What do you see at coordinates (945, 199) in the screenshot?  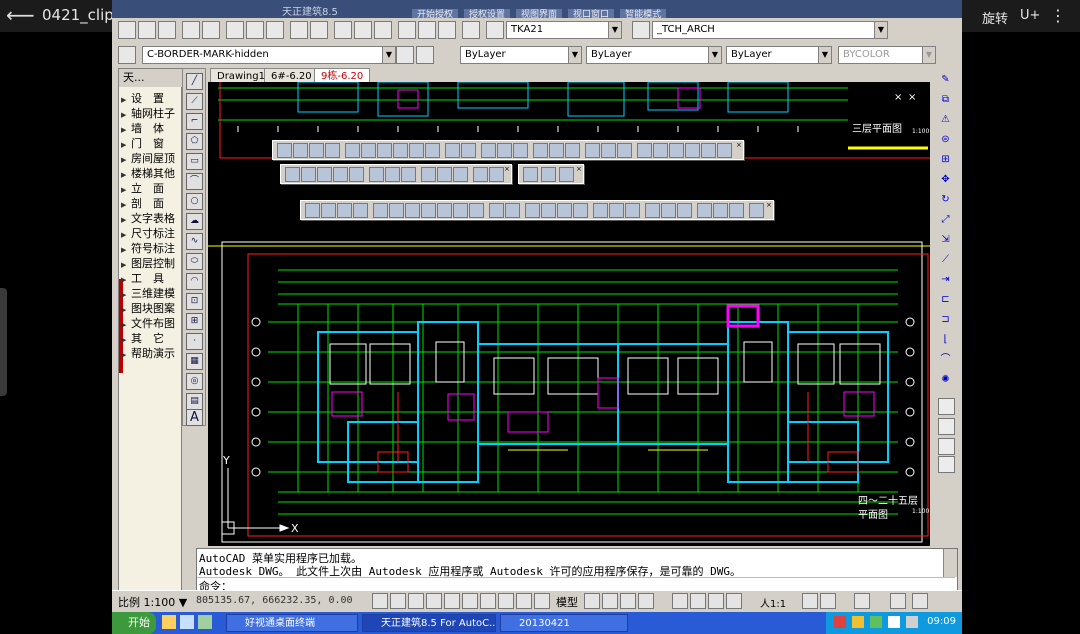 I see `rotate-icon: ↻` at bounding box center [945, 199].